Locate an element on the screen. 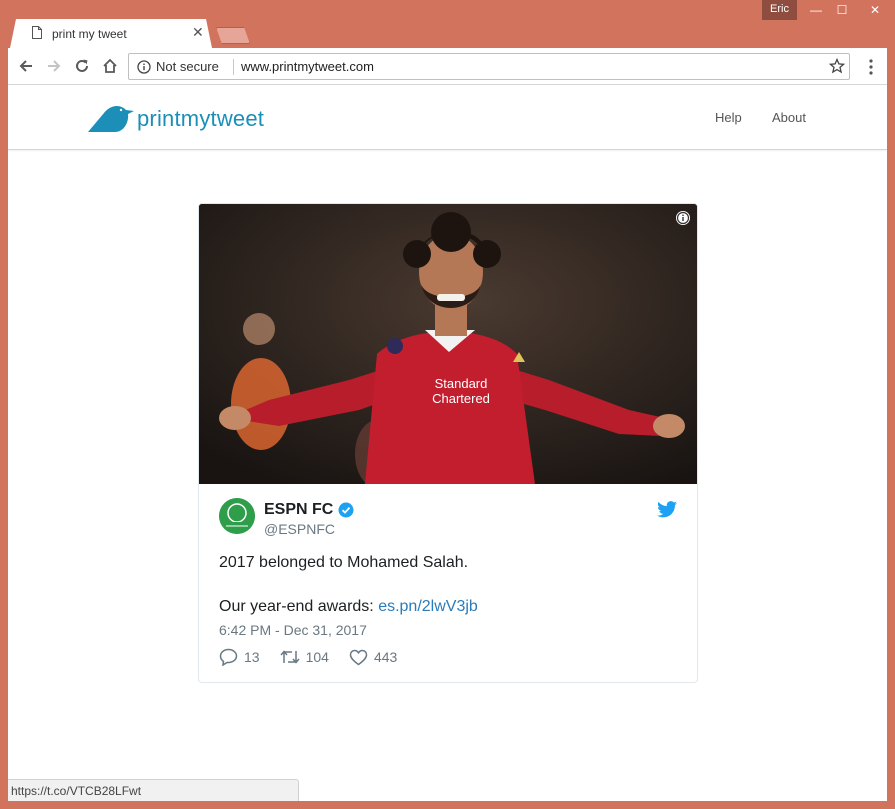 The height and width of the screenshot is (809, 895). back-arrow-icon is located at coordinates (25, 66).